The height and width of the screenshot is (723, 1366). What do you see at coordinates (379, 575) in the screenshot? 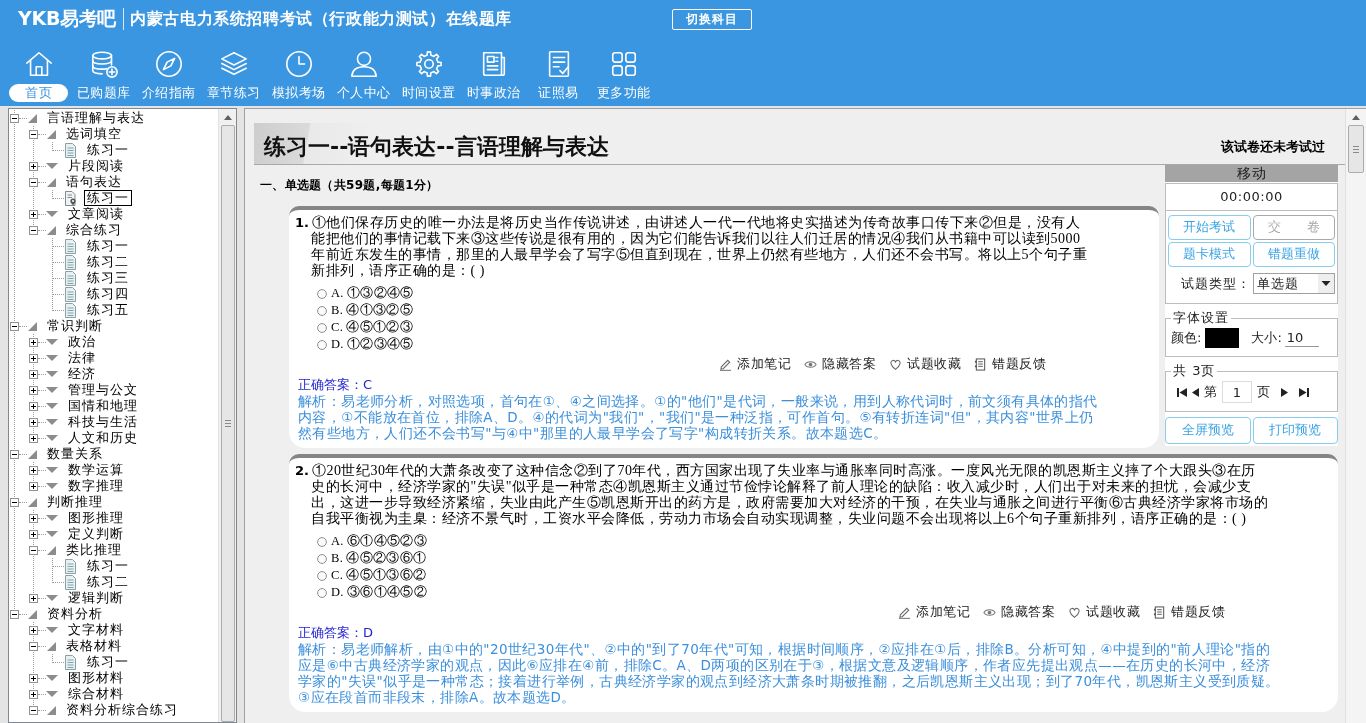
I see `option-label: C. ④⑤①③⑥②` at bounding box center [379, 575].